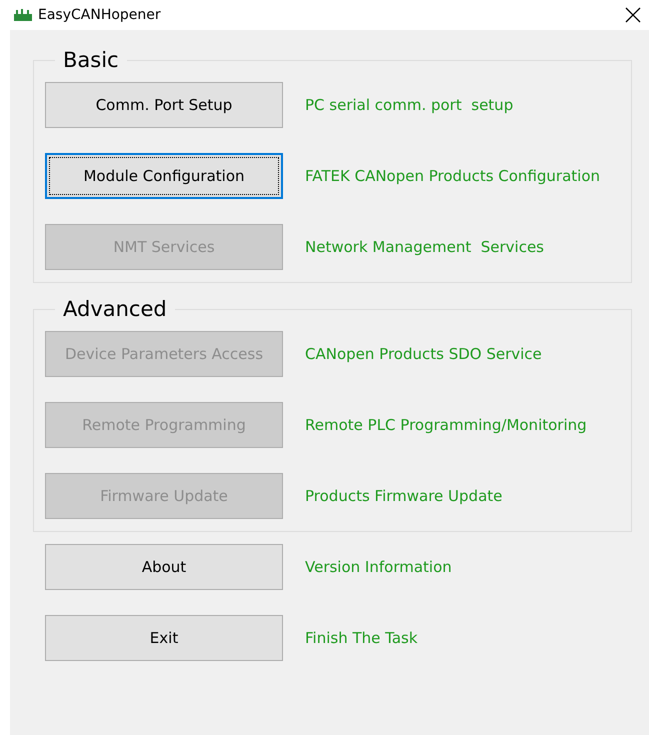 The height and width of the screenshot is (735, 649). I want to click on description-label: CANopen Products SDO Service, so click(423, 354).